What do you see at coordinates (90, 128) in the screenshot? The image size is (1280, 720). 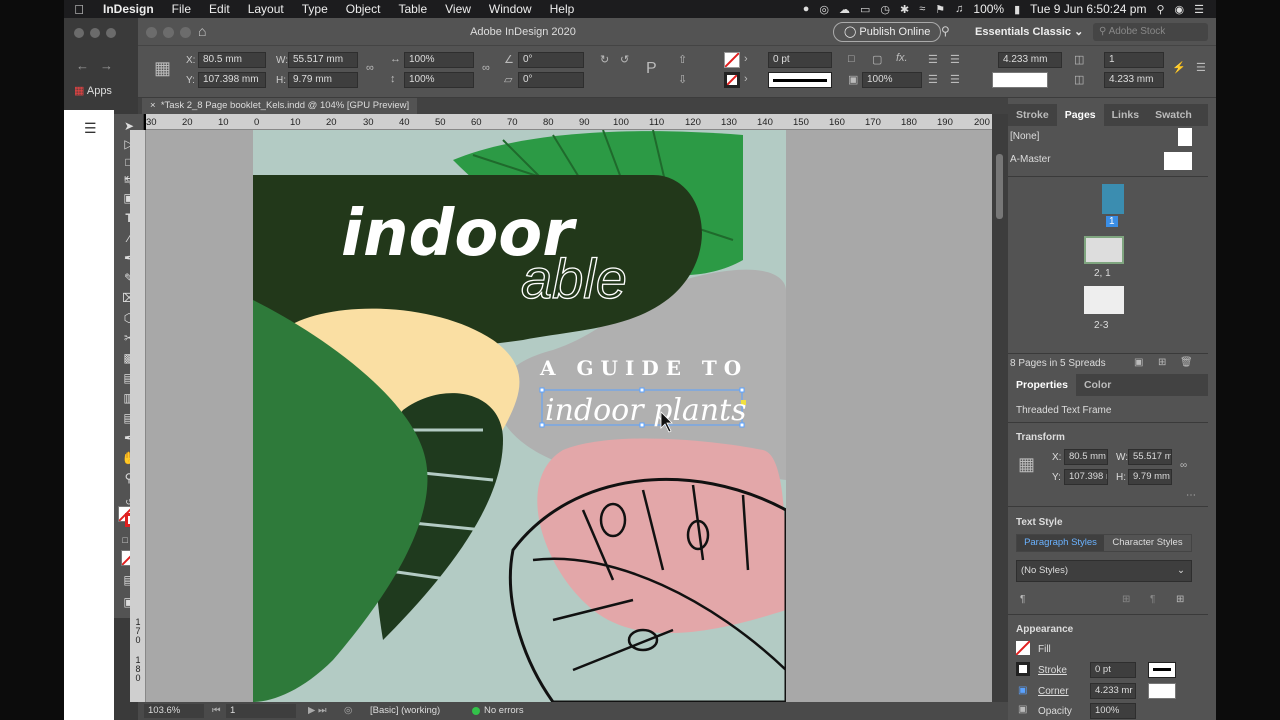 I see `hamburger-menu-icon: ☰` at bounding box center [90, 128].